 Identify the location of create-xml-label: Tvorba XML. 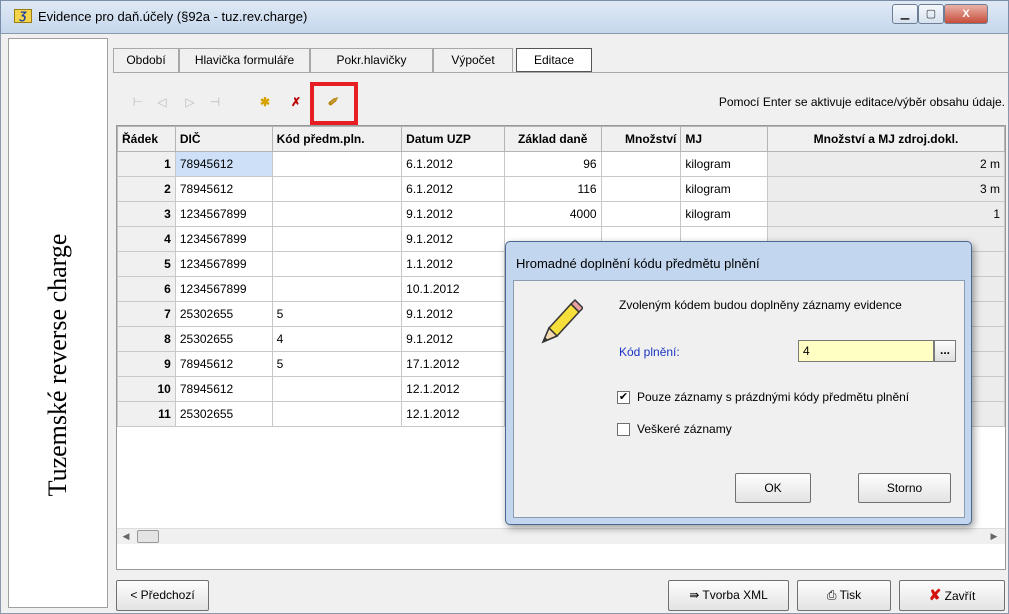
(735, 595).